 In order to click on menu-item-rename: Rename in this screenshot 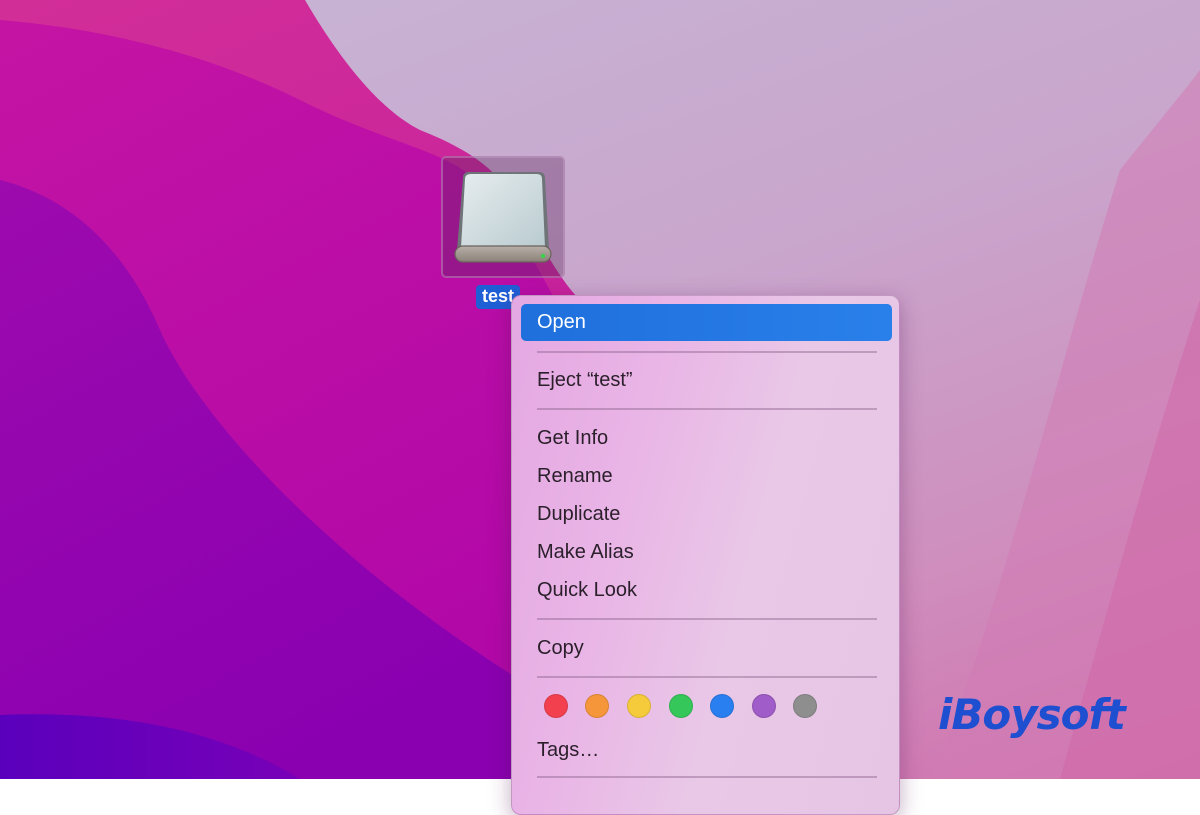, I will do `click(706, 476)`.